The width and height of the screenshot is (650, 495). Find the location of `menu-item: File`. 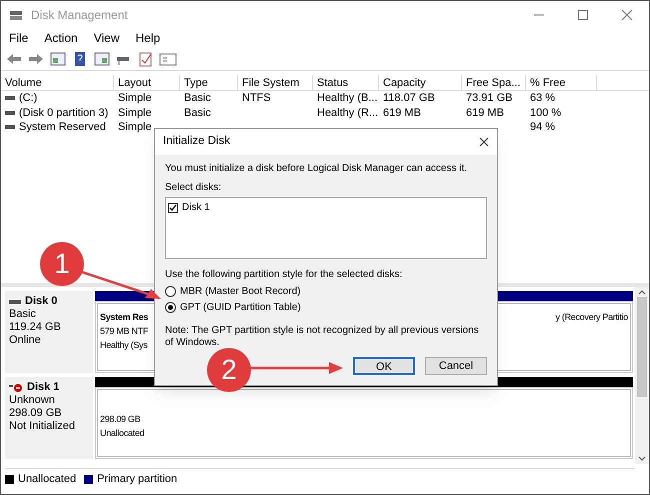

menu-item: File is located at coordinates (18, 38).